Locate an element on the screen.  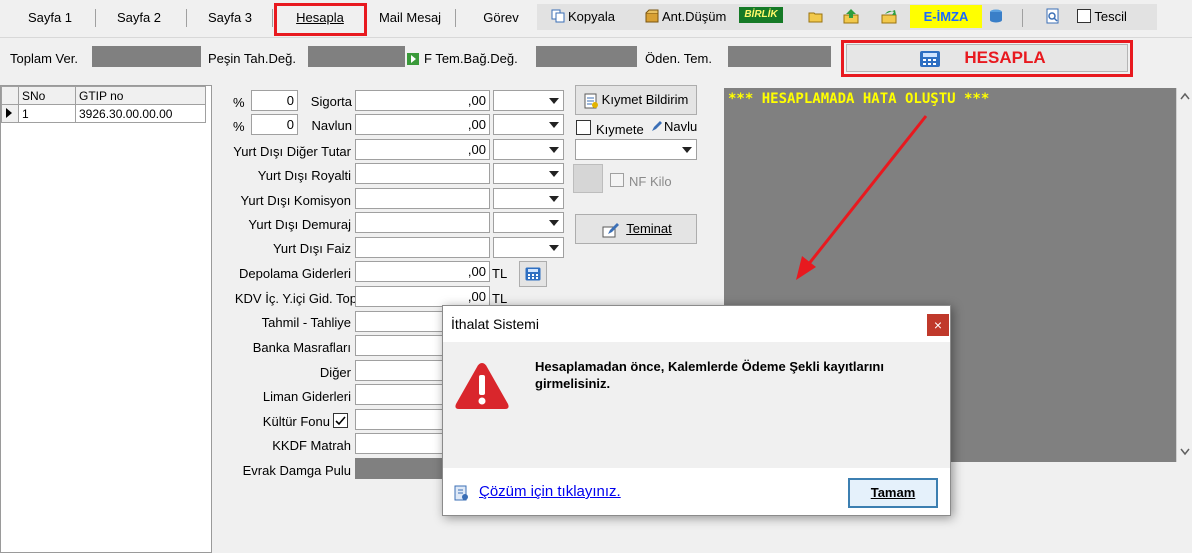
tab-sayfa-2: Sayfa 2 is located at coordinates (139, 18).